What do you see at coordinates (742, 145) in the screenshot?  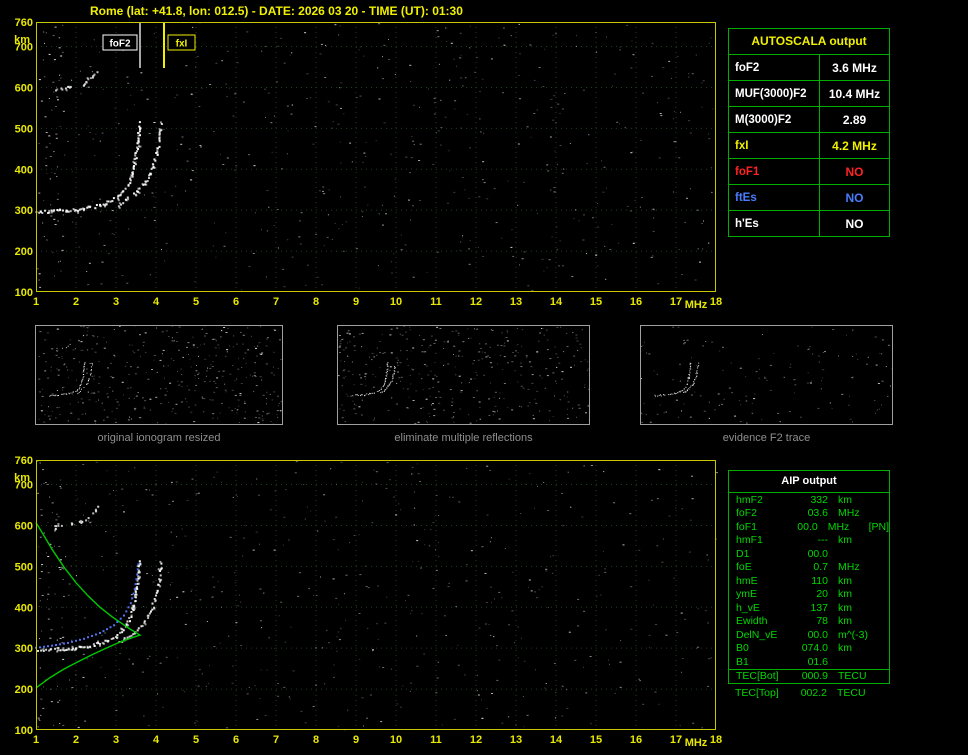 I see `autoscala-parameter-name: fxI` at bounding box center [742, 145].